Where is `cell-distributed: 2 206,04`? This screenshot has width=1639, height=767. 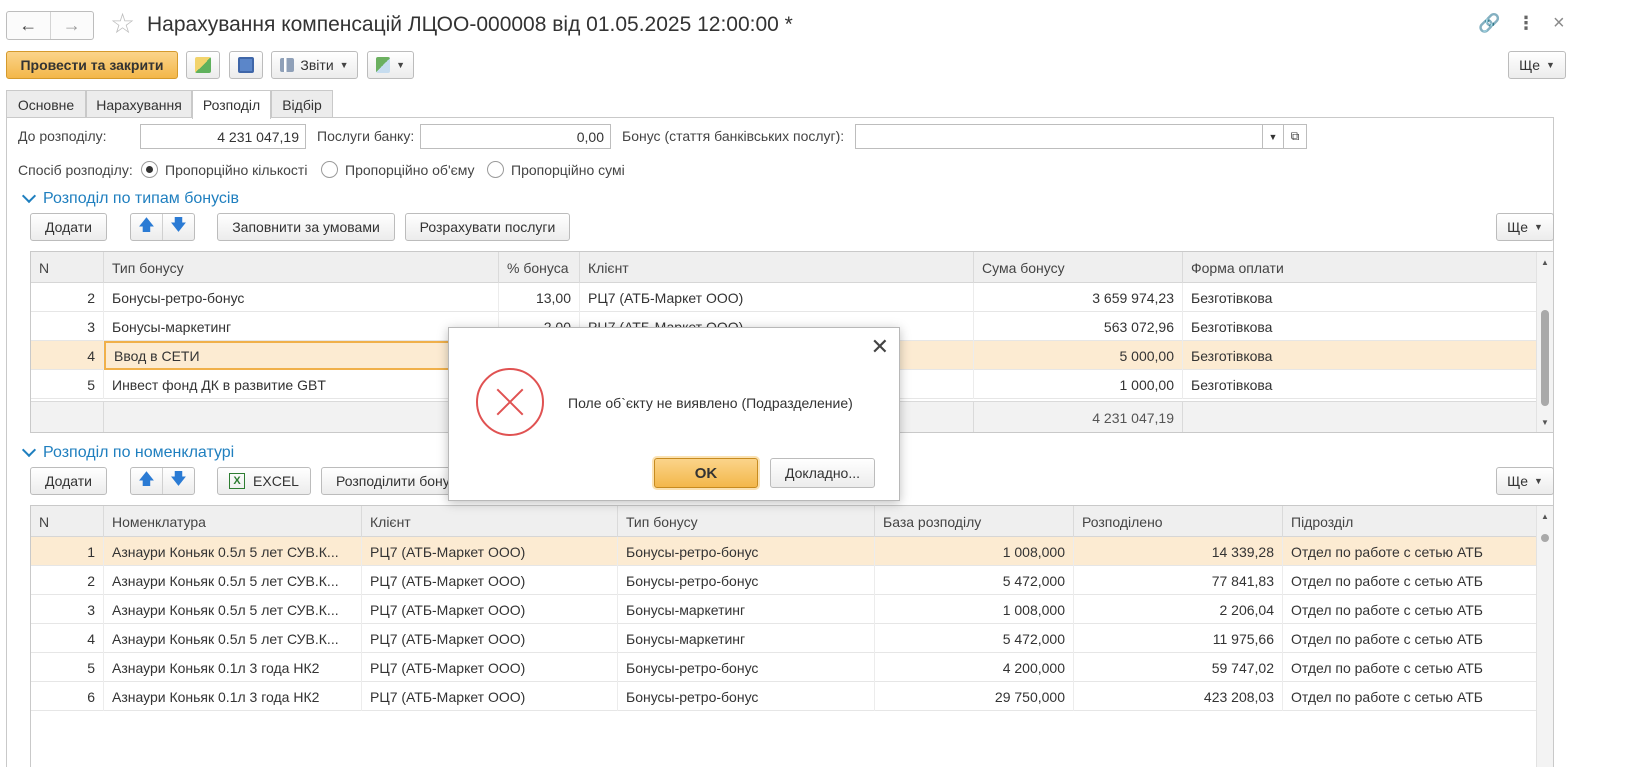
cell-distributed: 2 206,04 is located at coordinates (1178, 609).